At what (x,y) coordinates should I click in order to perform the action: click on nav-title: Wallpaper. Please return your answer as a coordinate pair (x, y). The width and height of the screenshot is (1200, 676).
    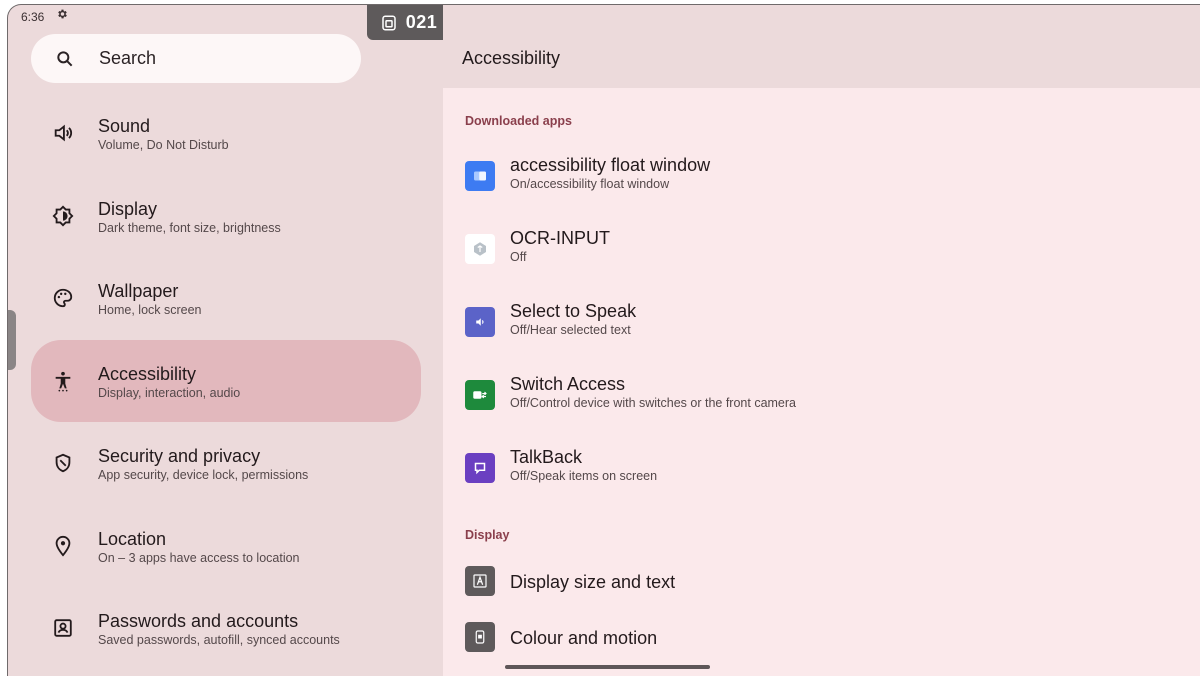
    Looking at the image, I should click on (138, 290).